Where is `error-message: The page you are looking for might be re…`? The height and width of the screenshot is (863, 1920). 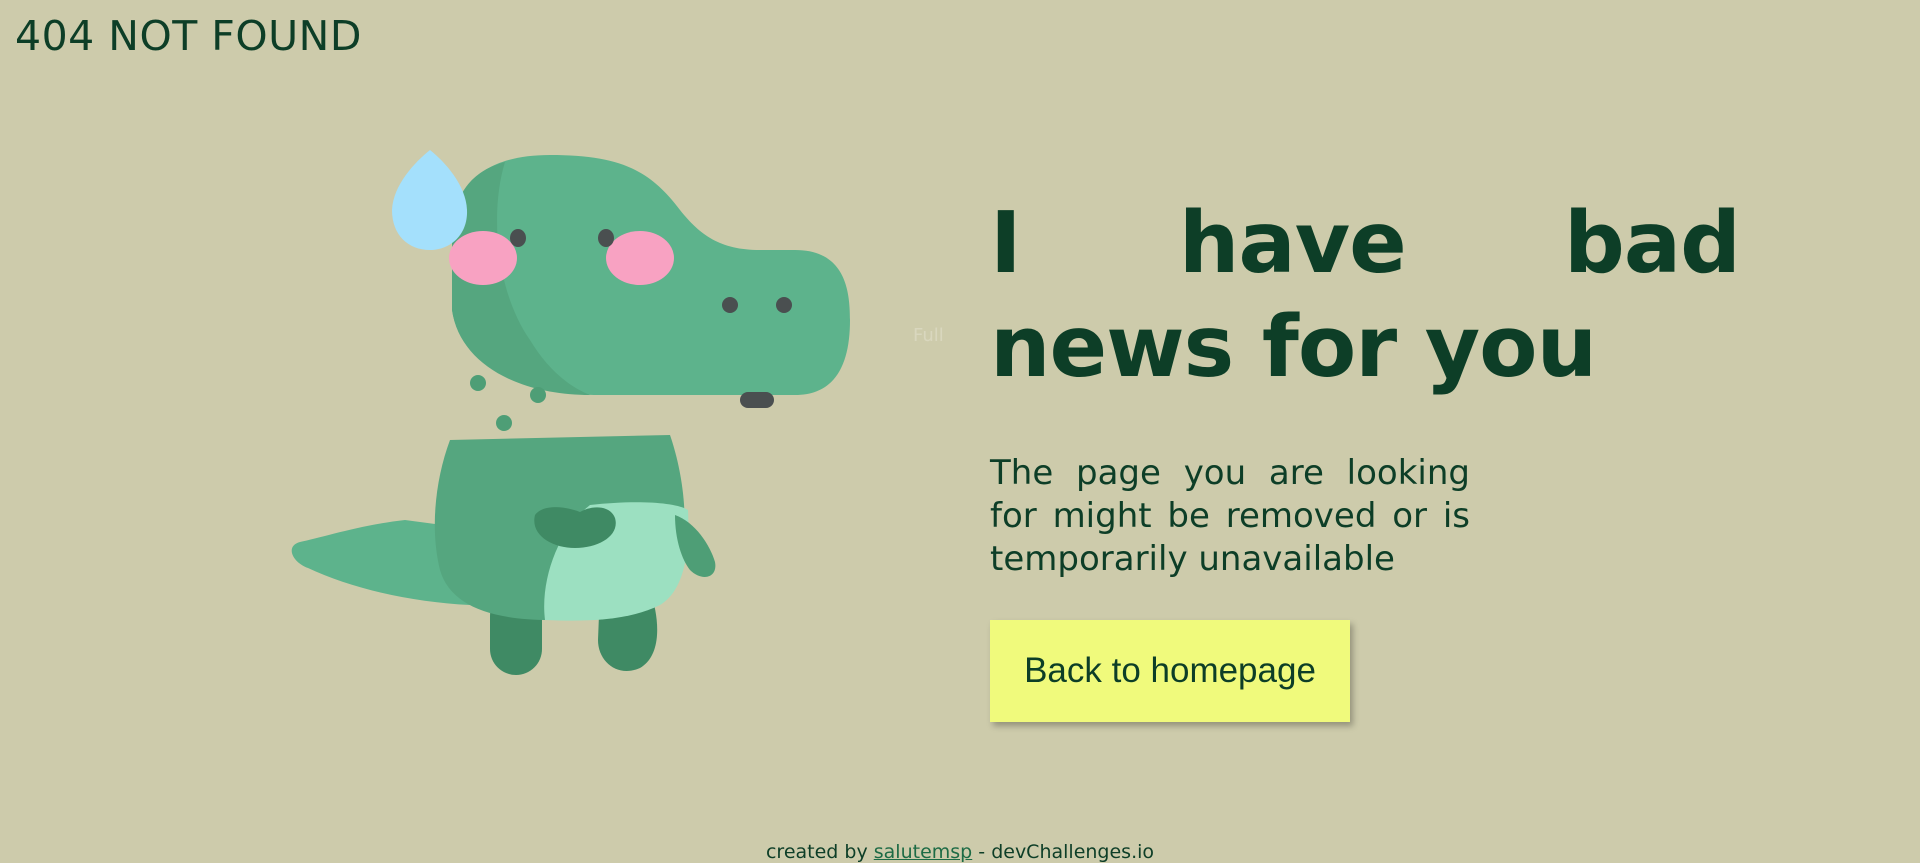
error-message: The page you are looking for might be re… is located at coordinates (1230, 516).